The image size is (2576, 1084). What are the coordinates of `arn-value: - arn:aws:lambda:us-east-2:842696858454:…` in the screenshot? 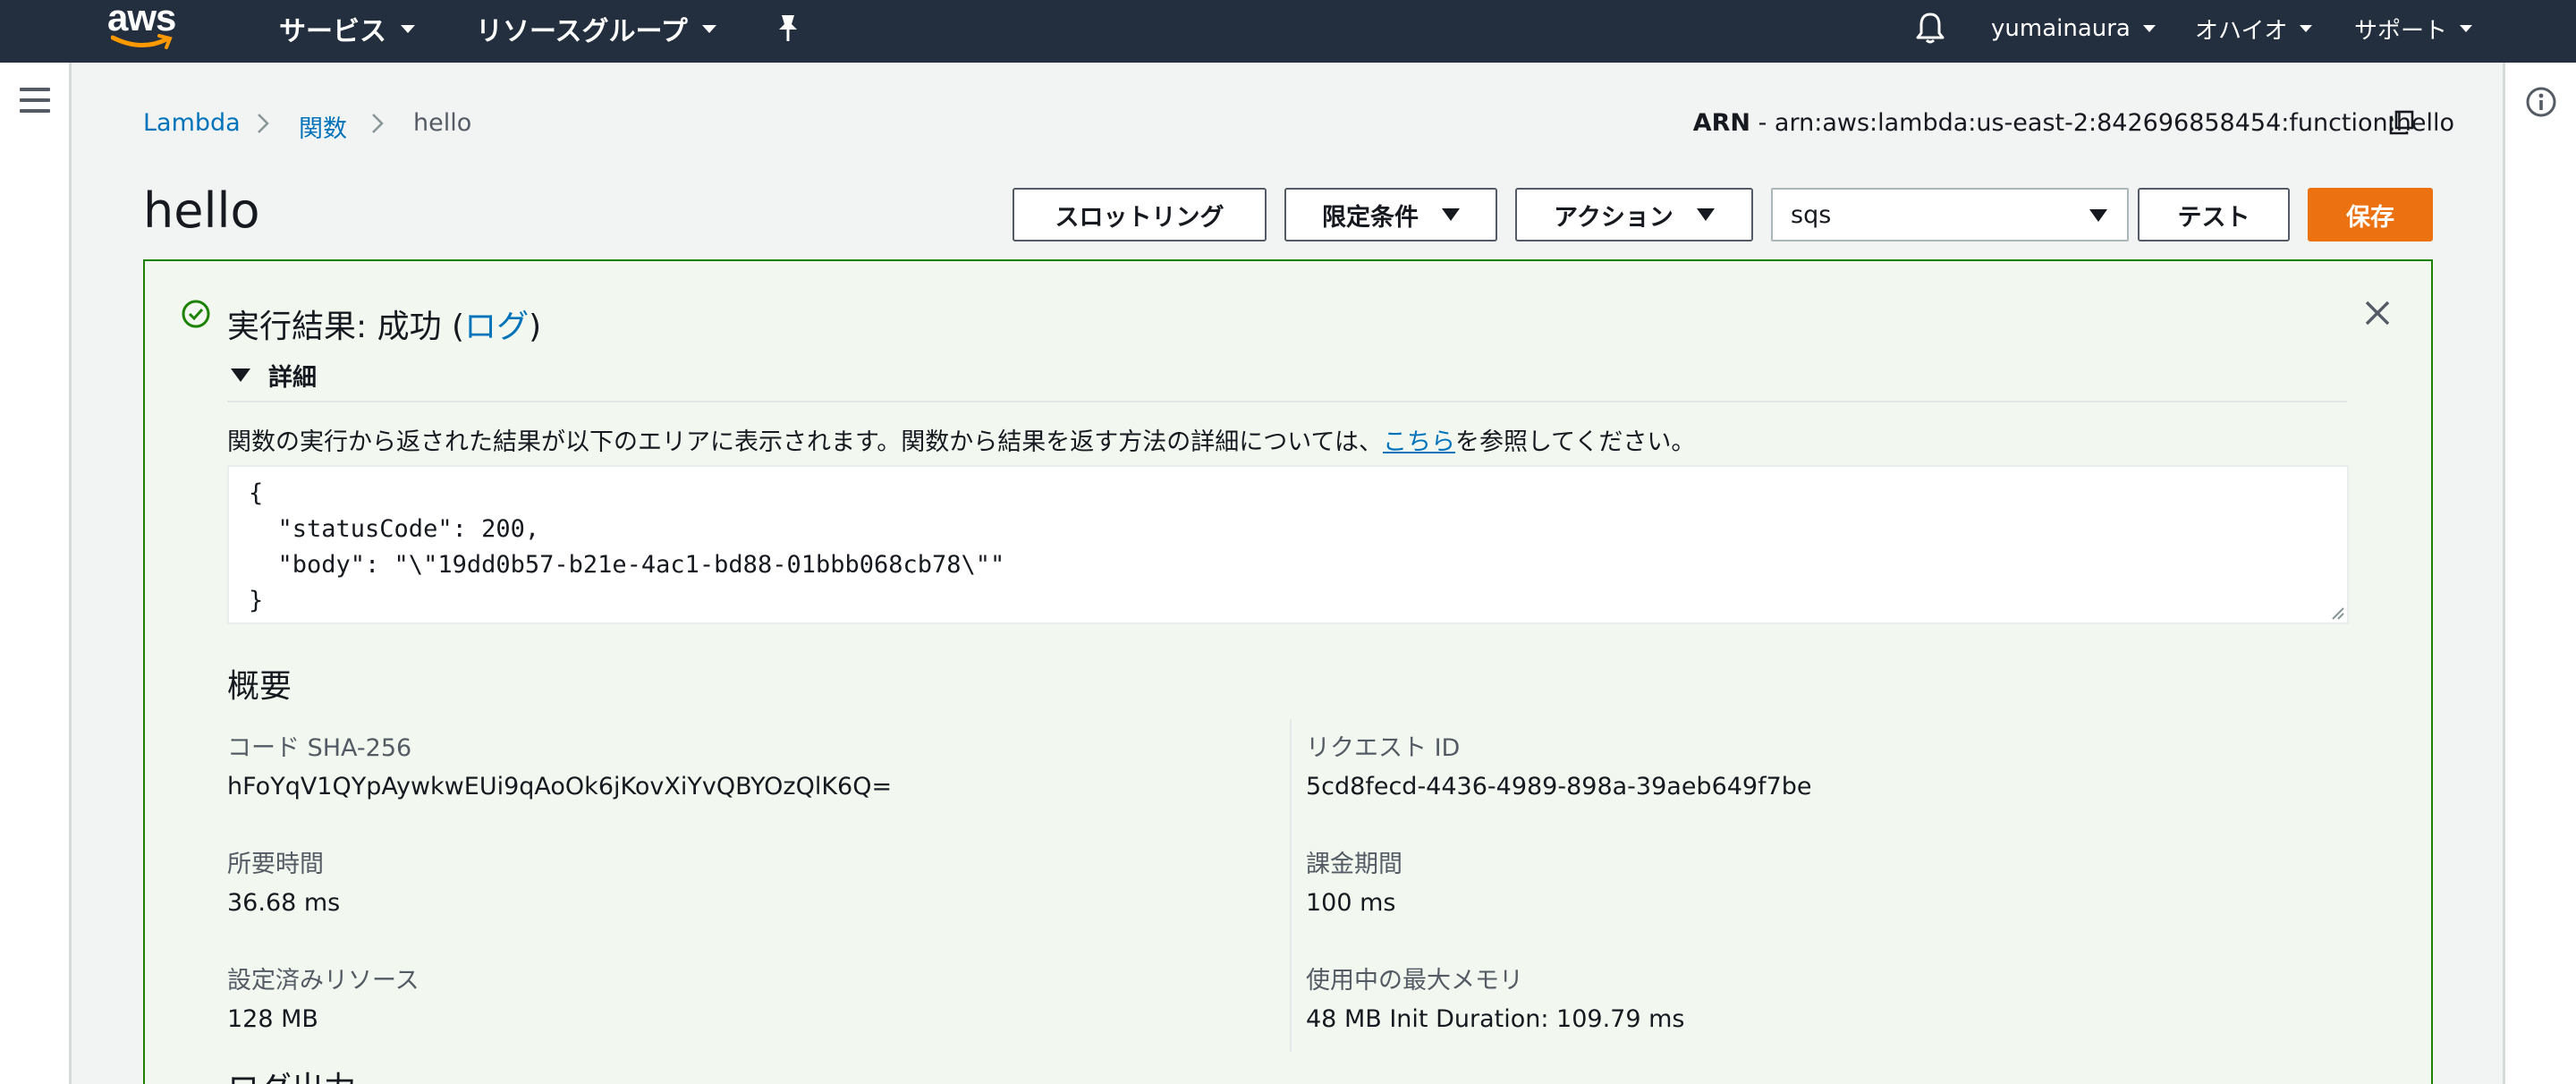 It's located at (2106, 123).